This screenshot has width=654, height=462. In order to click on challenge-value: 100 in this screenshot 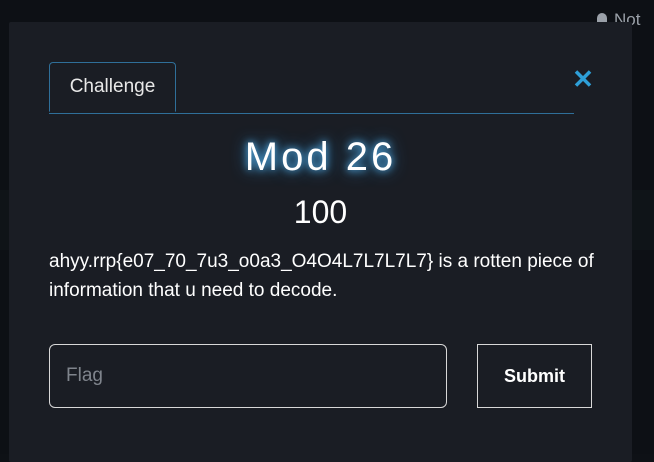, I will do `click(320, 212)`.